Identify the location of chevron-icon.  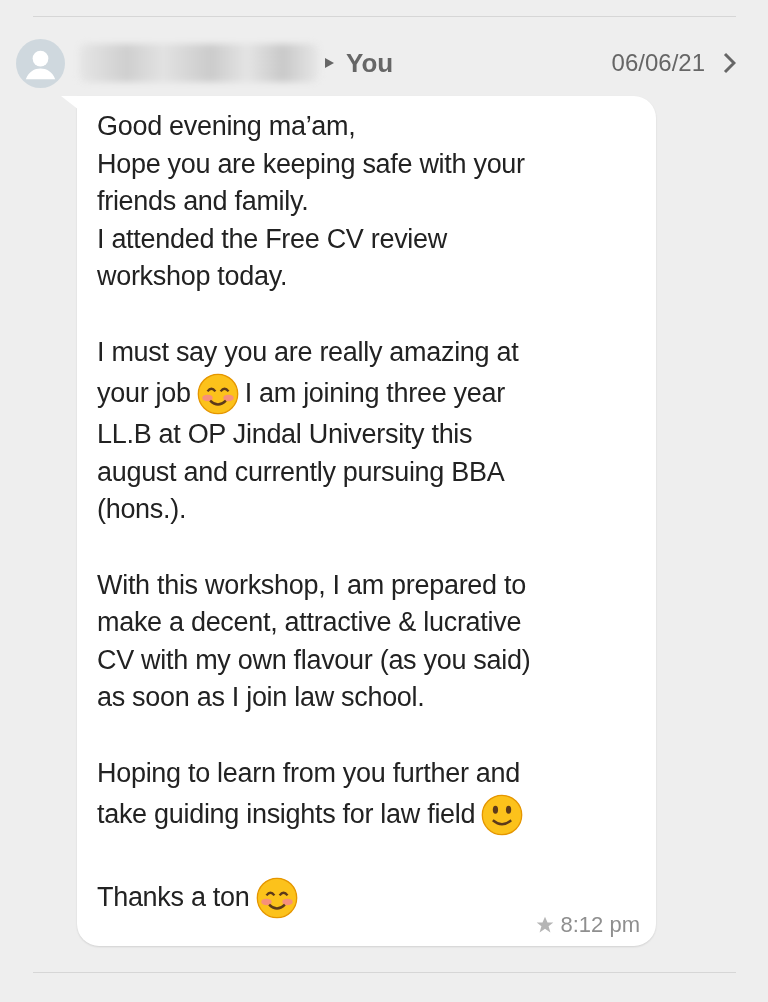
(729, 63).